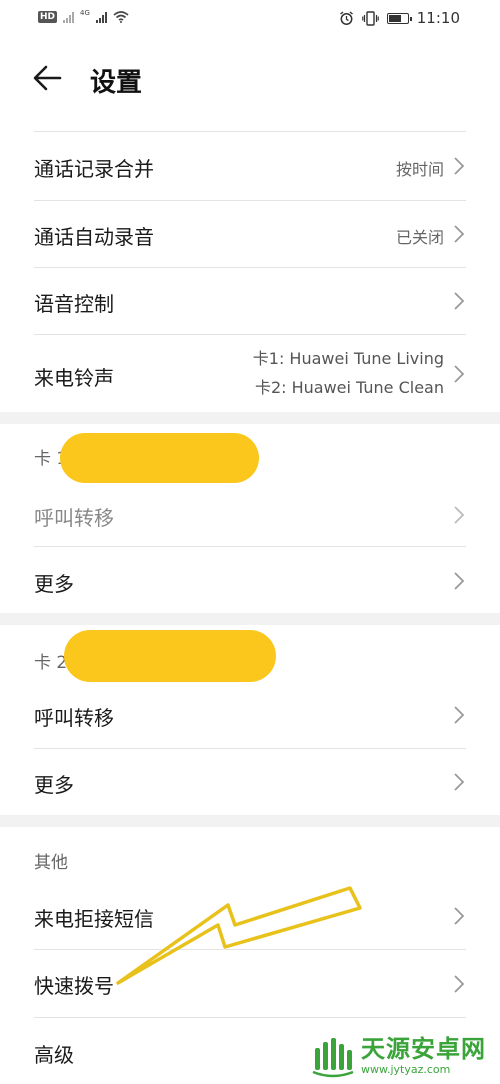 The height and width of the screenshot is (1084, 500). I want to click on section-header-other: 其他, so click(51, 863).